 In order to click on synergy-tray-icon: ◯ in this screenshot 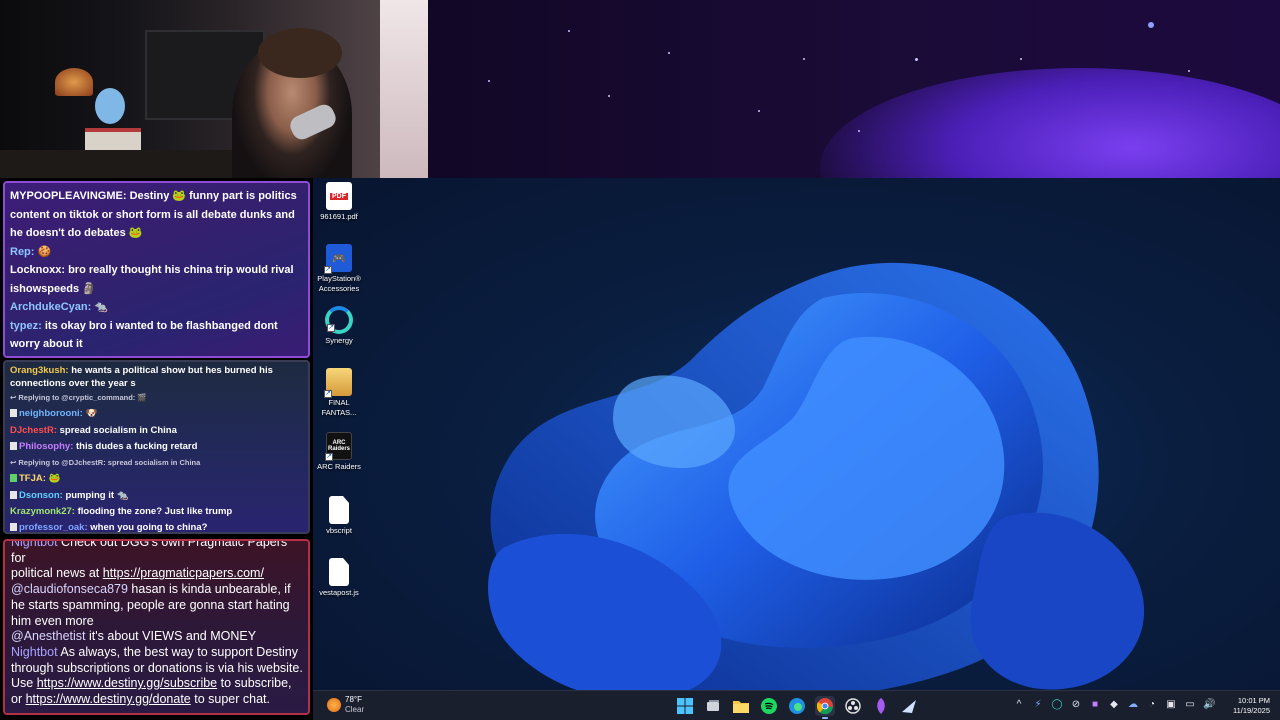, I will do `click(1057, 705)`.